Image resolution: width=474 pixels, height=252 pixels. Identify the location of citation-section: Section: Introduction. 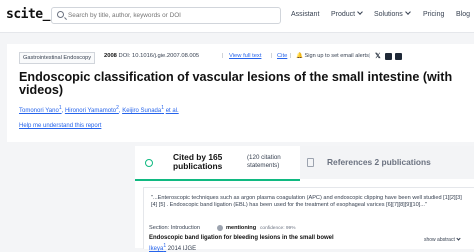
(174, 228).